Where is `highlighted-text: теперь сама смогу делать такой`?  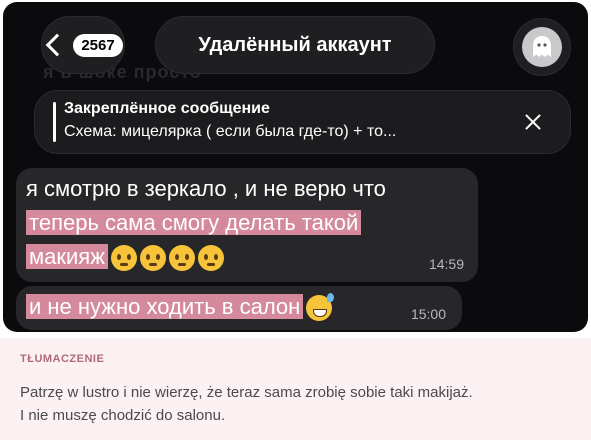
highlighted-text: теперь сама смогу делать такой is located at coordinates (194, 222).